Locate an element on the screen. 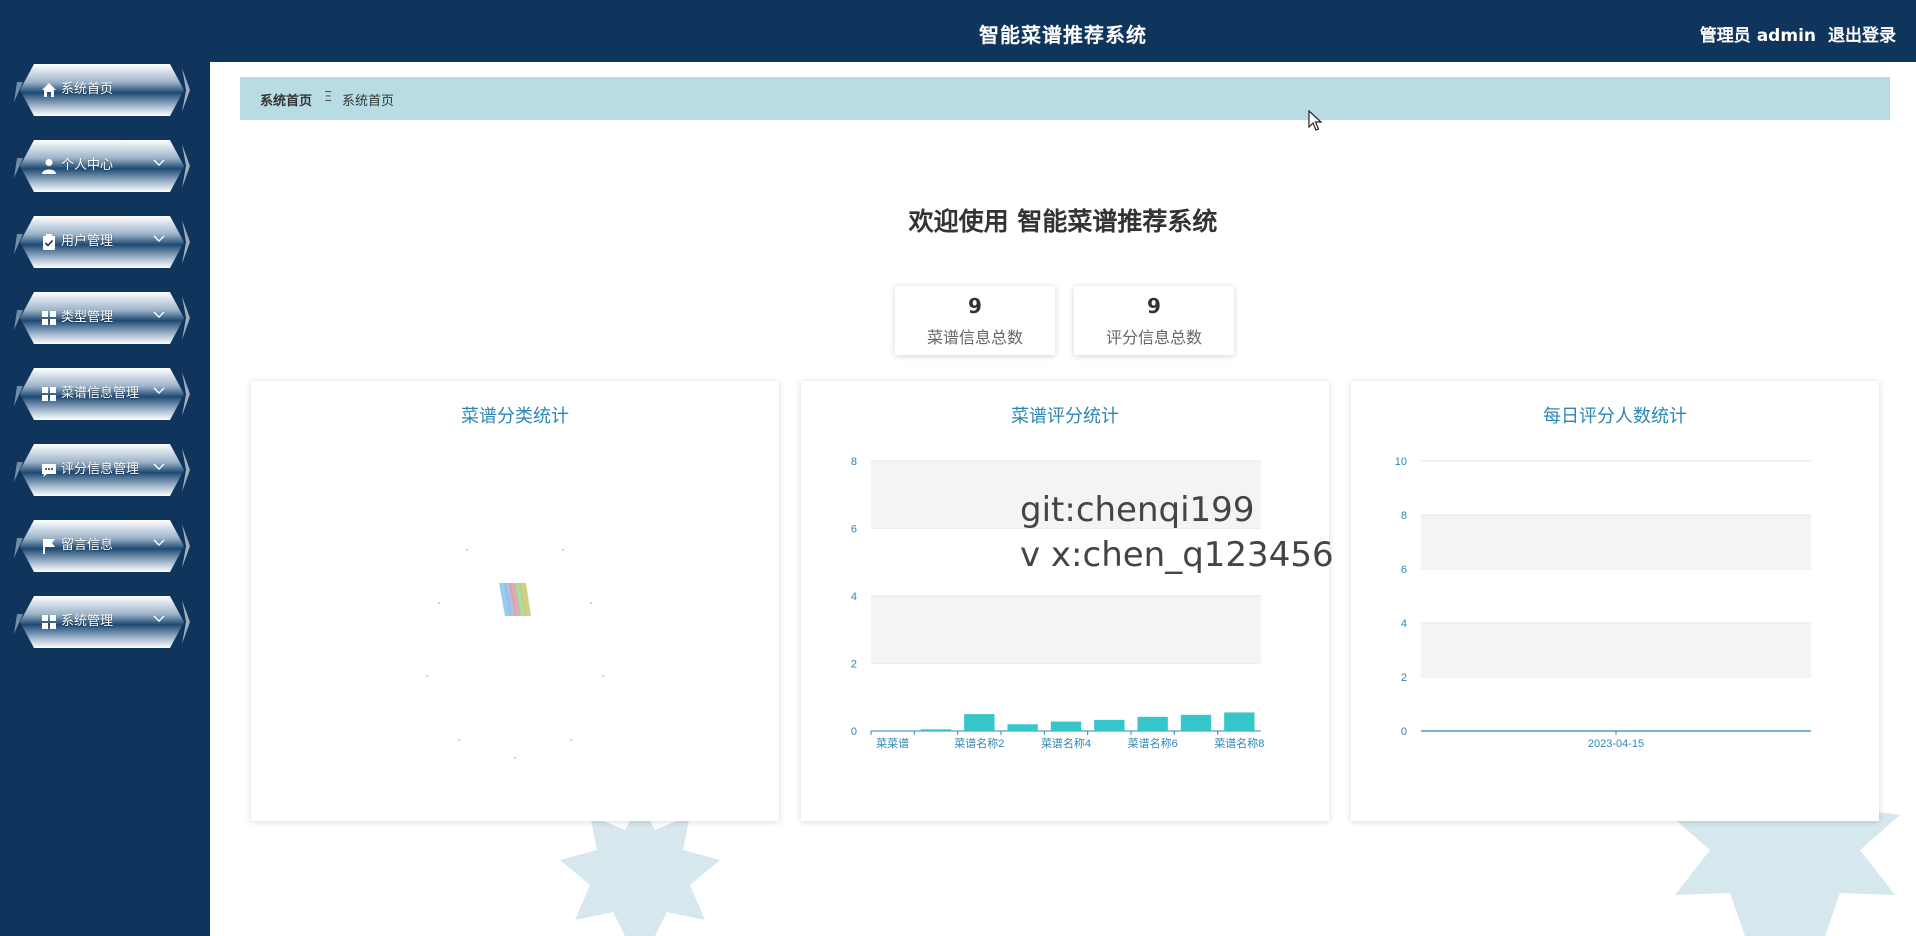 The width and height of the screenshot is (1916, 936). x-tick-label: 菜谱名称2 is located at coordinates (979, 743).